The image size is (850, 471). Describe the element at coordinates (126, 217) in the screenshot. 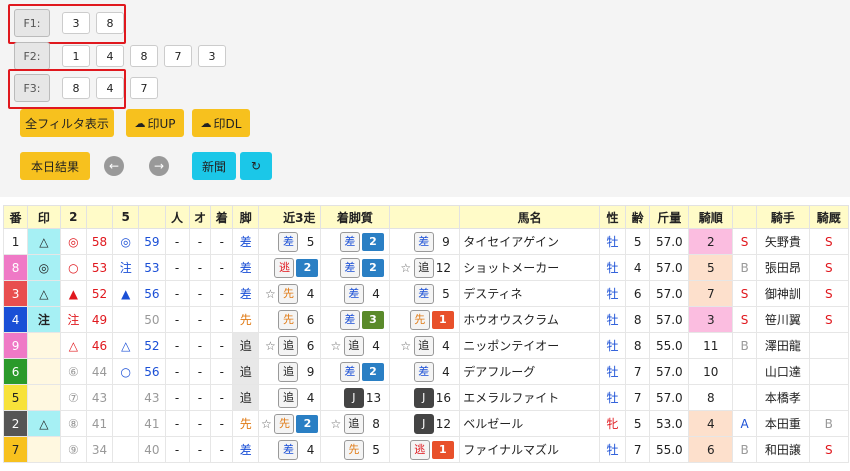

I see `col-header: 5` at that location.